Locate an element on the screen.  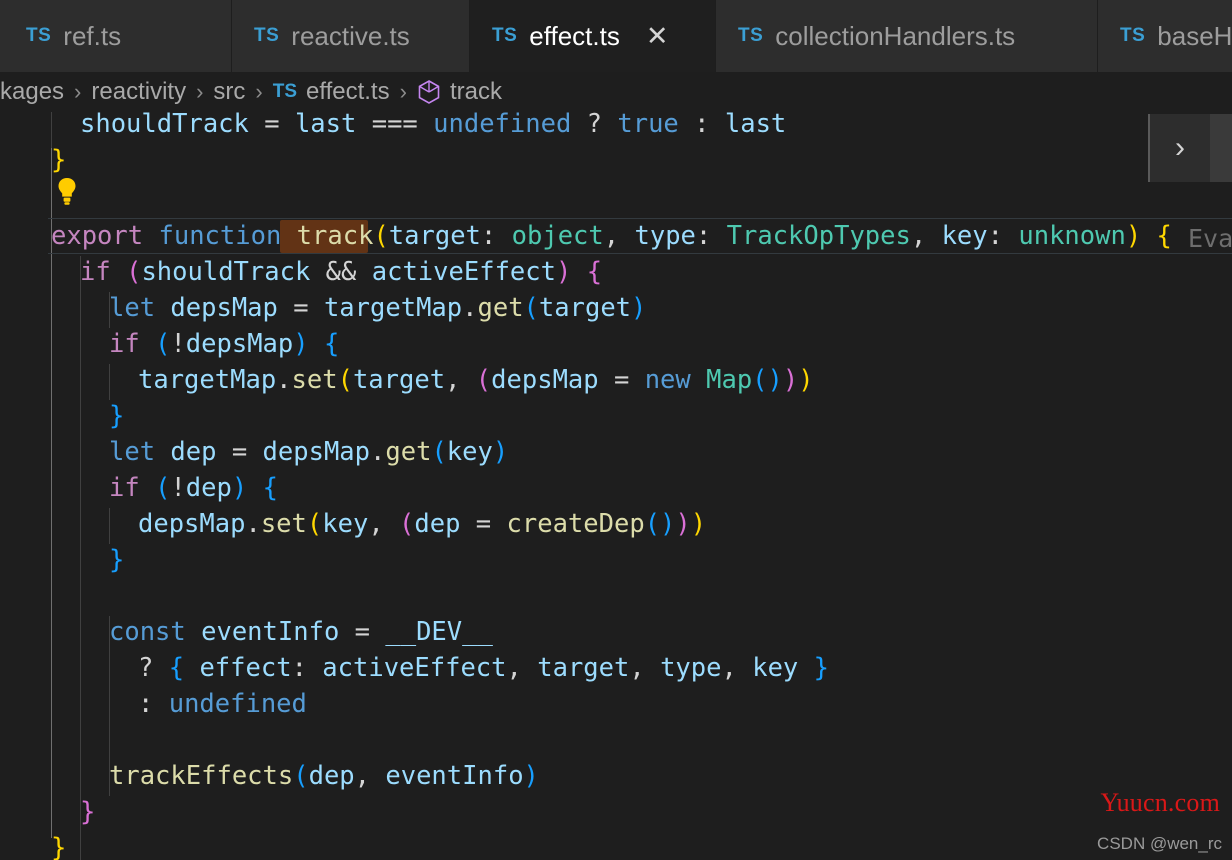
code-line: trackEffects(dep, eventInfo) is located at coordinates (324, 776).